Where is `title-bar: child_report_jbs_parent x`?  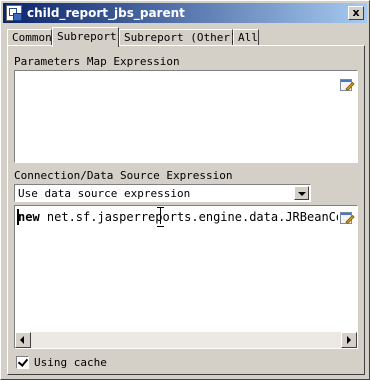 title-bar: child_report_jbs_parent x is located at coordinates (185, 13).